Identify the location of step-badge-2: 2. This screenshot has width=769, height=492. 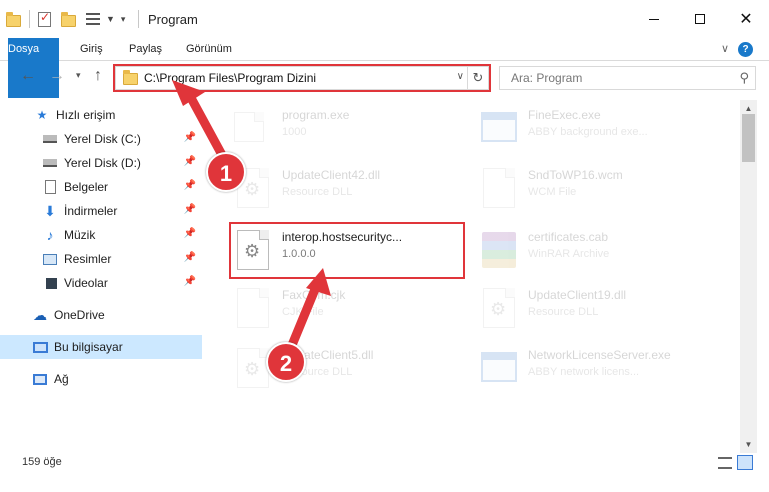
(286, 362).